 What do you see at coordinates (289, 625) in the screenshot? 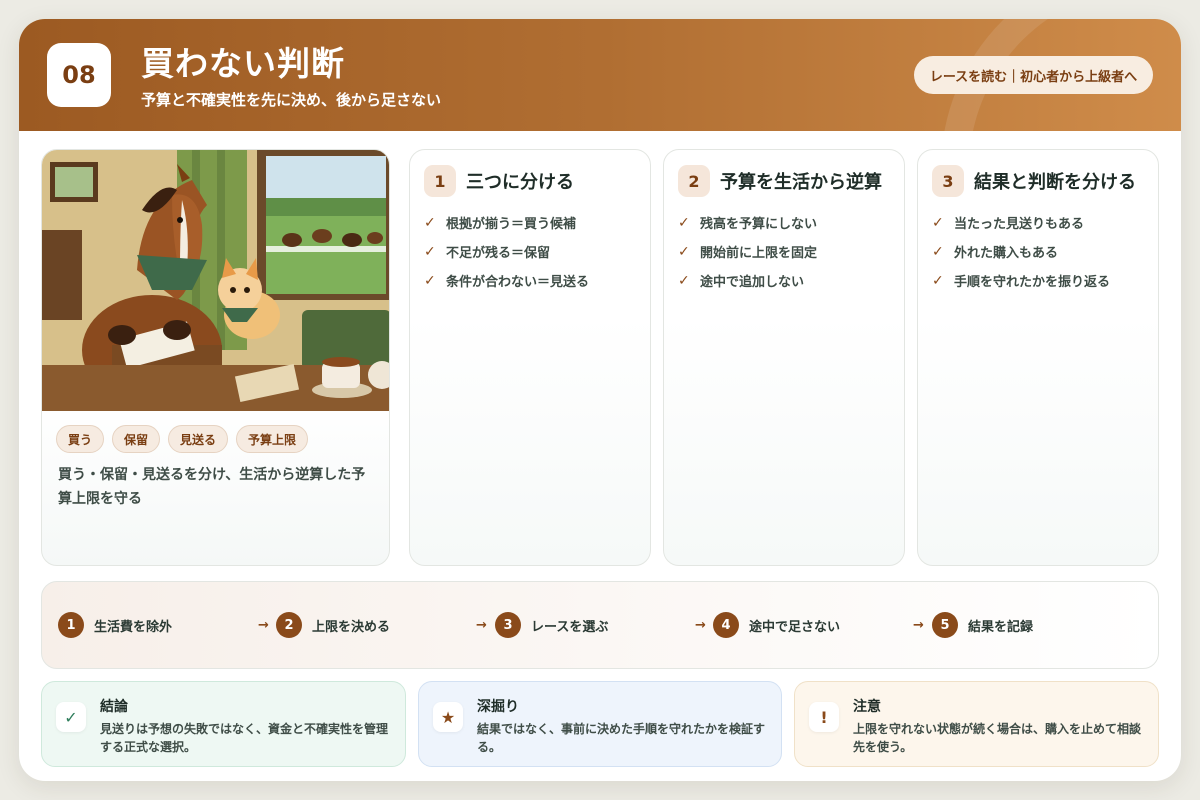
I see `flow-step-number: 2` at bounding box center [289, 625].